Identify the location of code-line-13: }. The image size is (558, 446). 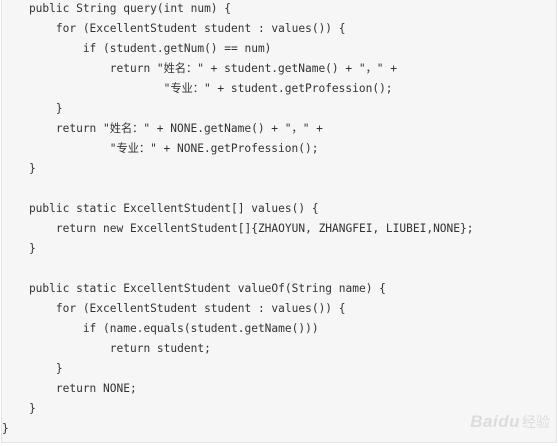
(19, 248).